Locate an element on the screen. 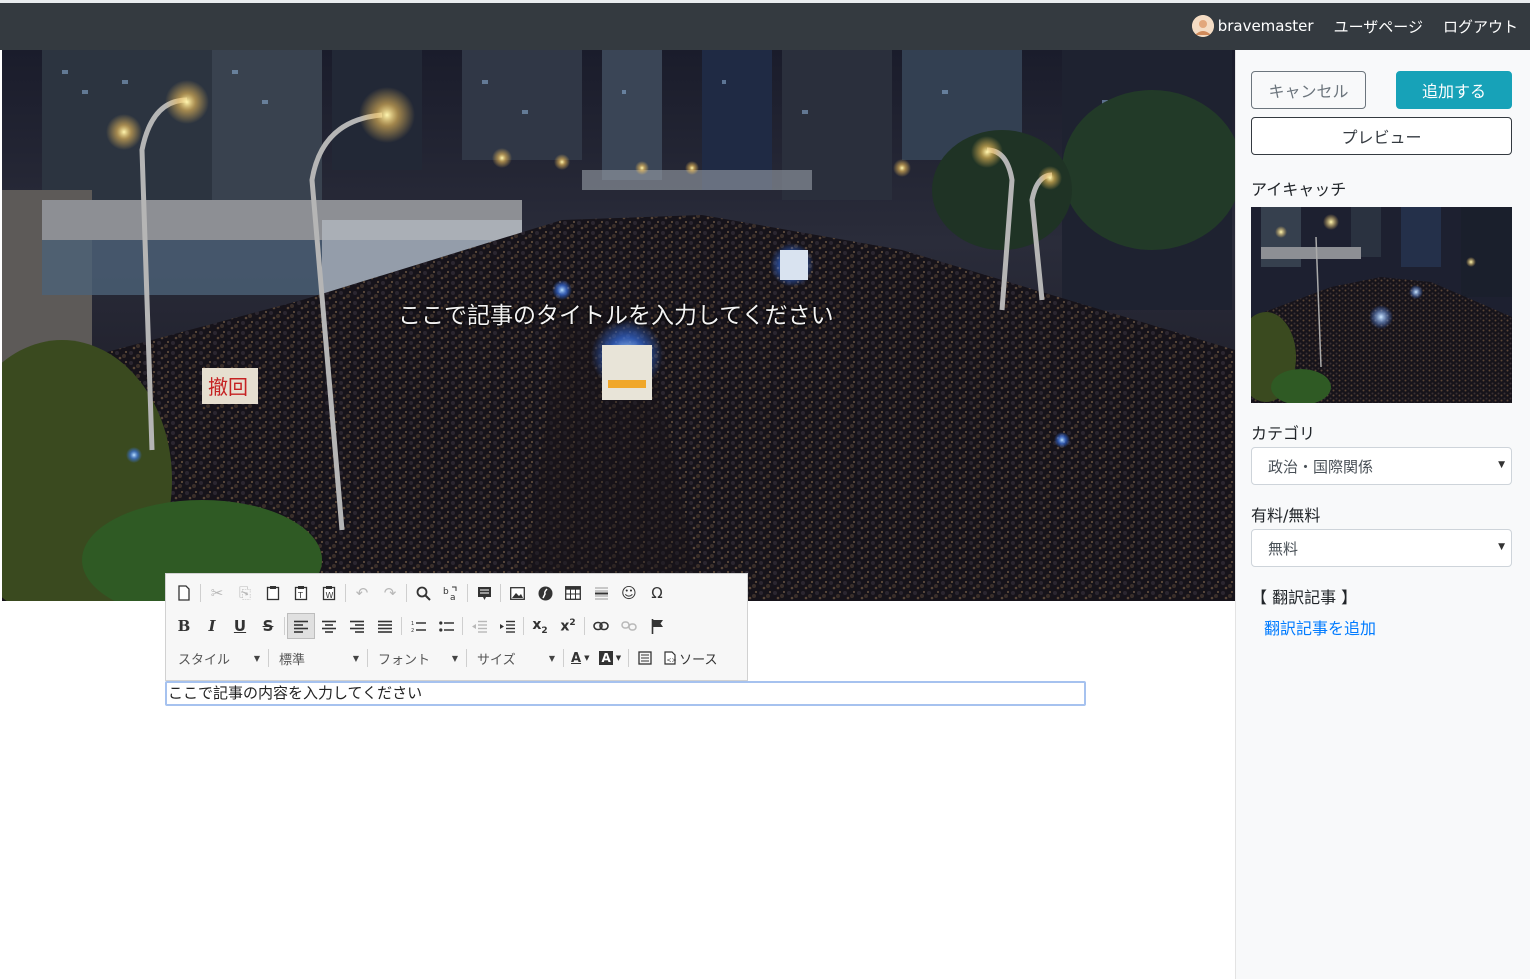 The width and height of the screenshot is (1530, 979). svg-text: 撤回 is located at coordinates (228, 387).